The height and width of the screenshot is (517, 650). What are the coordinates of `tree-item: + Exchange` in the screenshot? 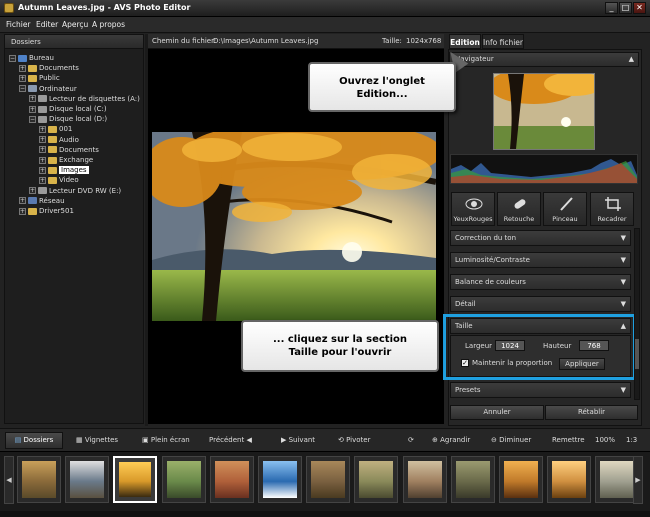 It's located at (66, 160).